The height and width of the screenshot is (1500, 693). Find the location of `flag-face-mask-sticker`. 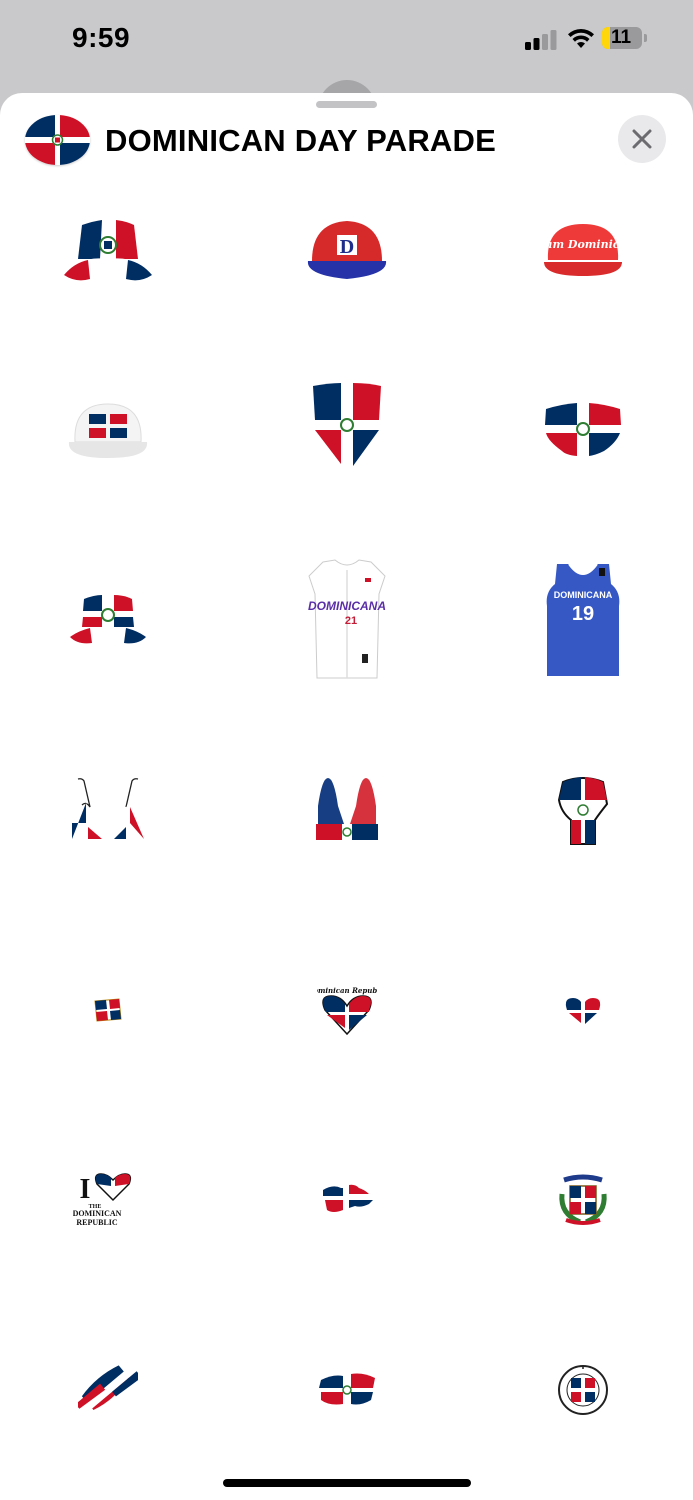

flag-face-mask-sticker is located at coordinates (583, 430).